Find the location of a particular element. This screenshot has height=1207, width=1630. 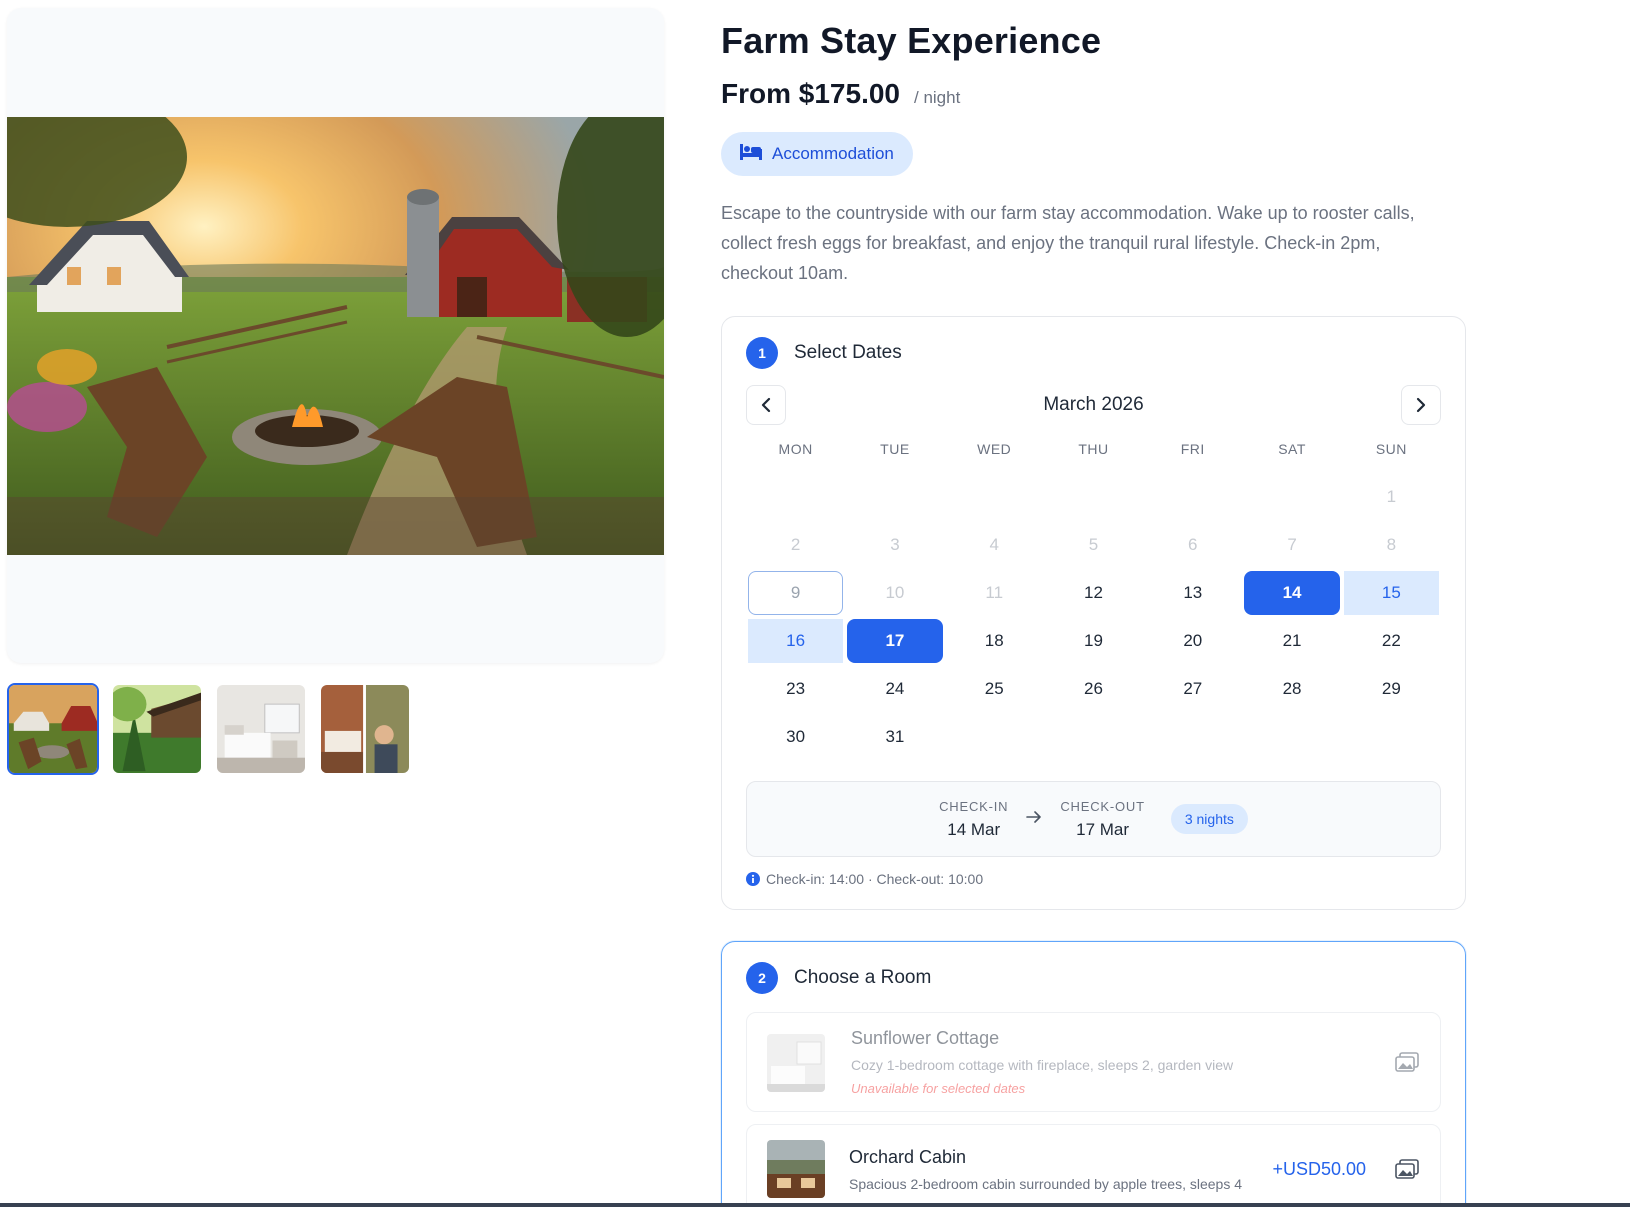

check-out-value: 17 Mar is located at coordinates (1103, 829).